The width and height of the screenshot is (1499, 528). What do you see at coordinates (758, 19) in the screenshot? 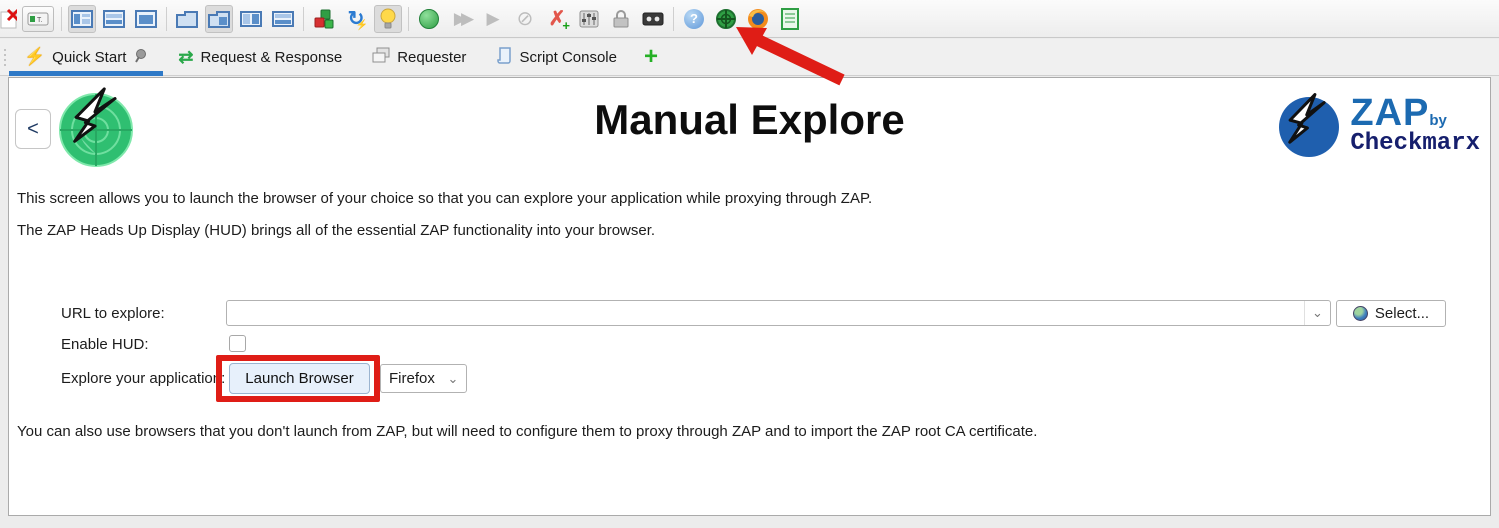
I see `firefox-icon` at bounding box center [758, 19].